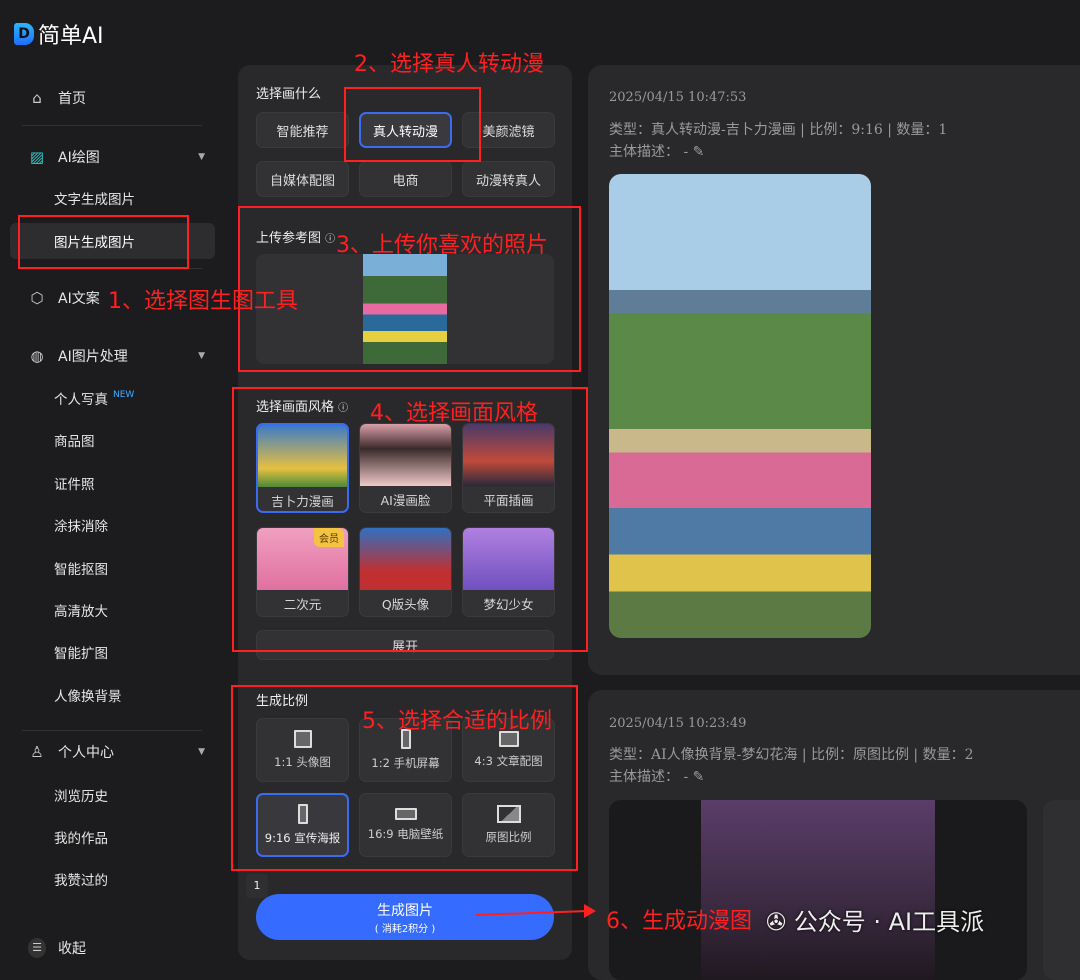 The image size is (1080, 980). I want to click on sidebar-item-proc: 涂抹消除, so click(112, 525).